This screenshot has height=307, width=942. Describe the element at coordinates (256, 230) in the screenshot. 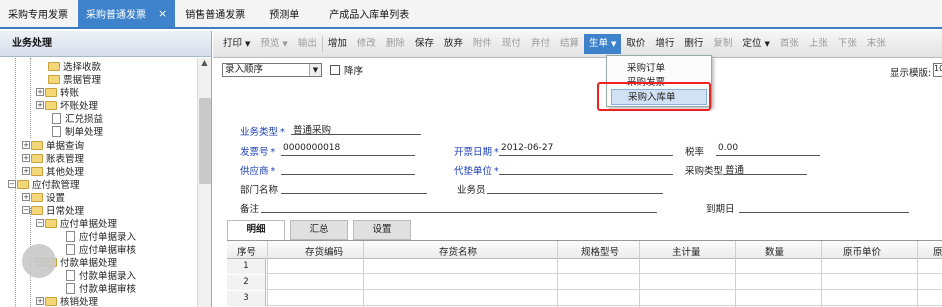

I see `tab-detail: 明细` at that location.